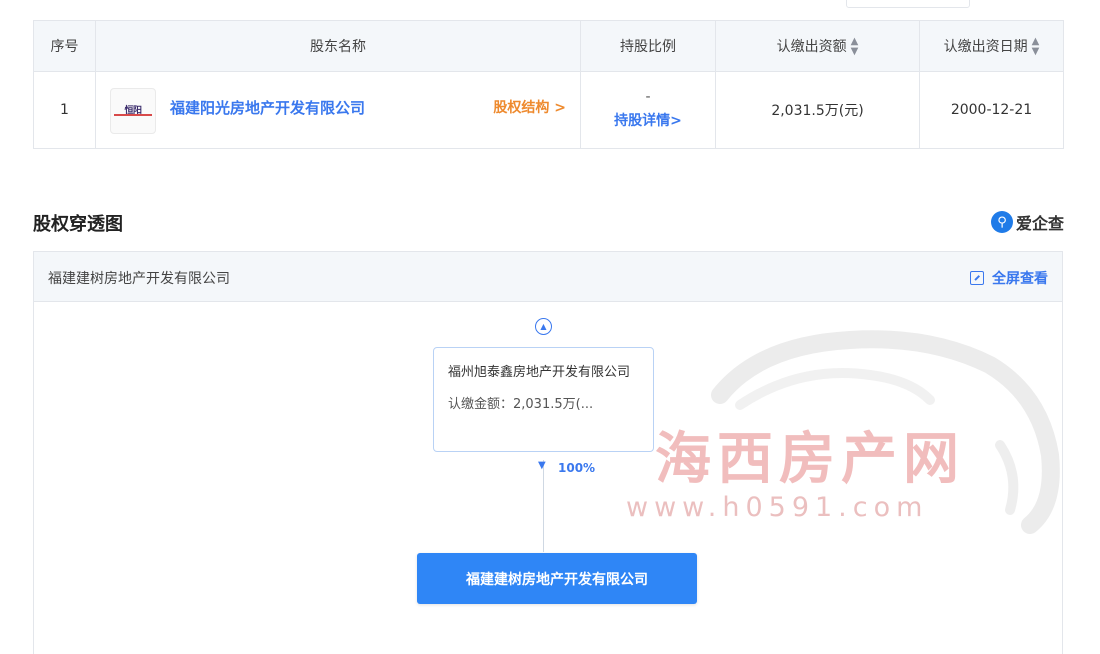 This screenshot has width=1100, height=654. I want to click on edge-line, so click(543, 506).